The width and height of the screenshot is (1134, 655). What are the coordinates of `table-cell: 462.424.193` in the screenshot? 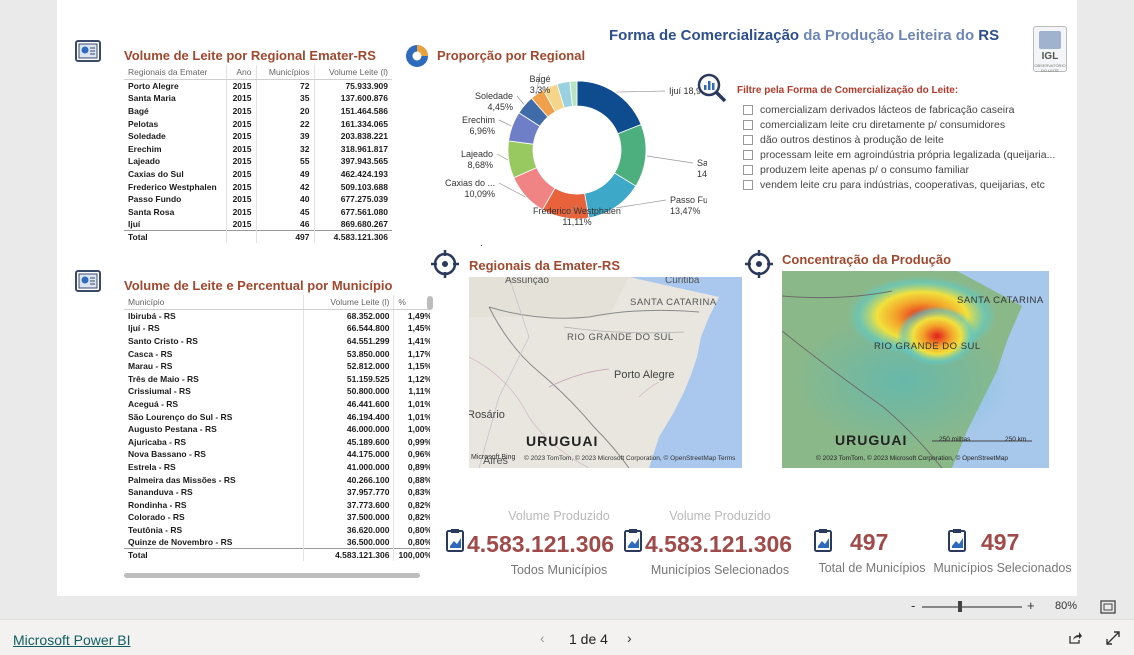 It's located at (352, 174).